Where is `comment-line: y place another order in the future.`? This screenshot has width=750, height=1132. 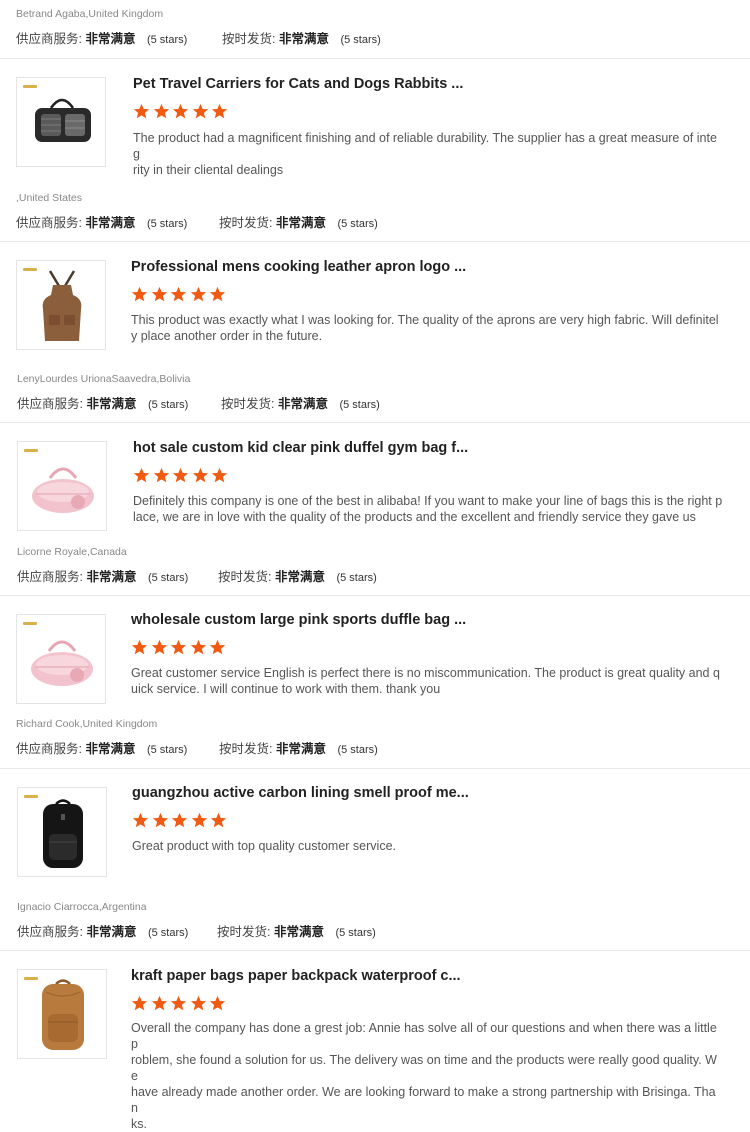
comment-line: y place another order in the future. is located at coordinates (227, 336).